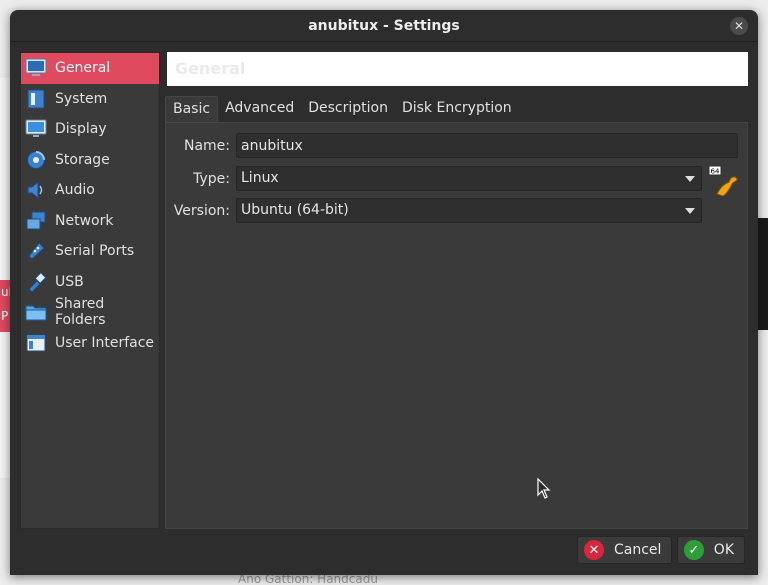 The width and height of the screenshot is (768, 585). I want to click on cancel-icon: ✕, so click(594, 550).